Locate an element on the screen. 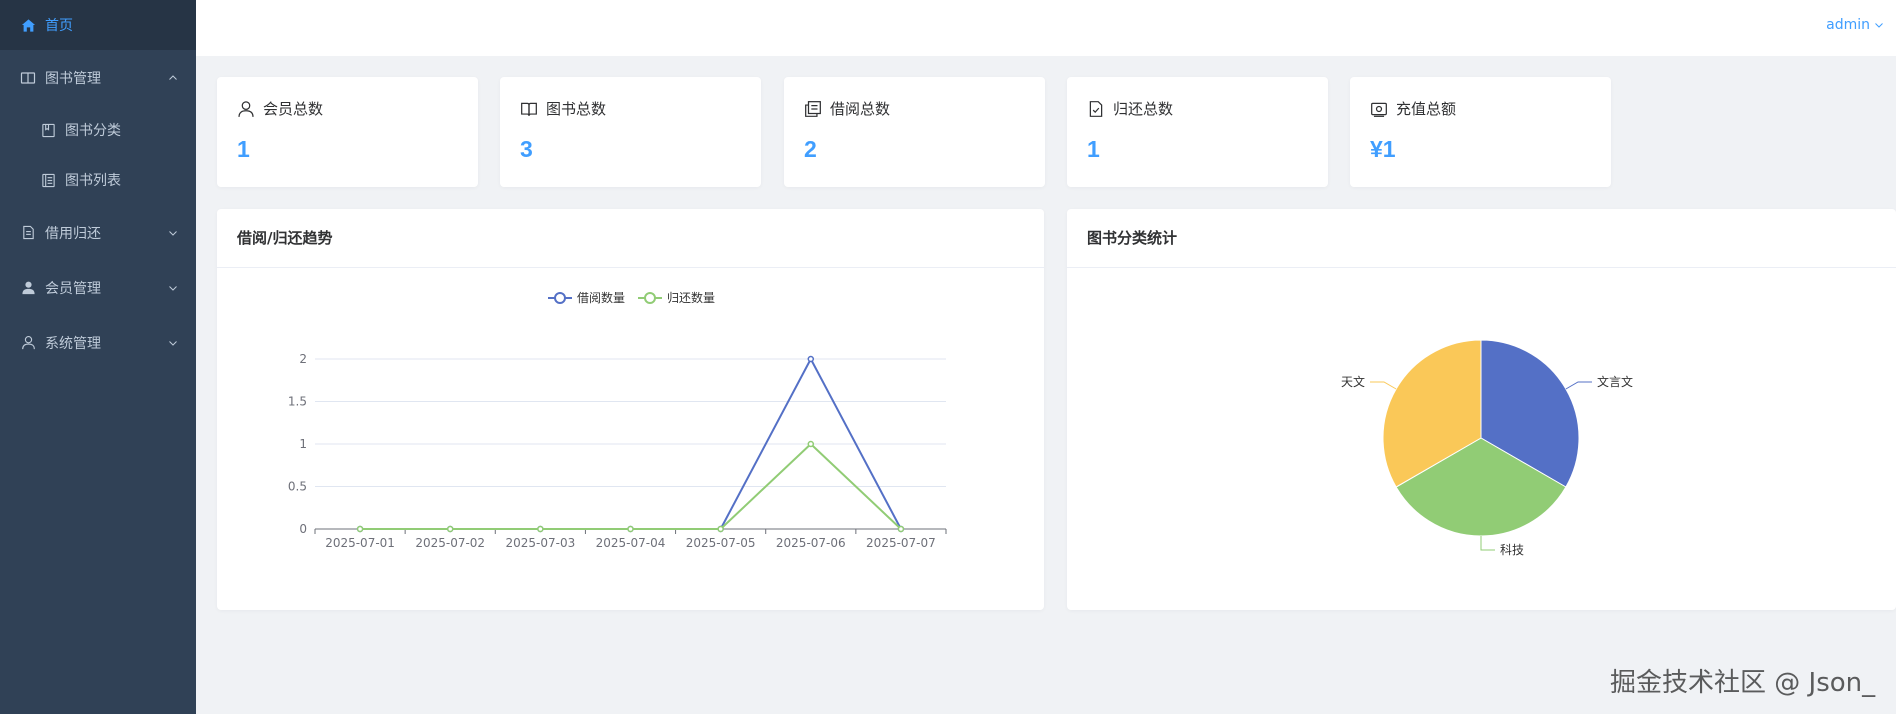  stat-card-recharge: 充值总额 ¥1 is located at coordinates (1480, 132).